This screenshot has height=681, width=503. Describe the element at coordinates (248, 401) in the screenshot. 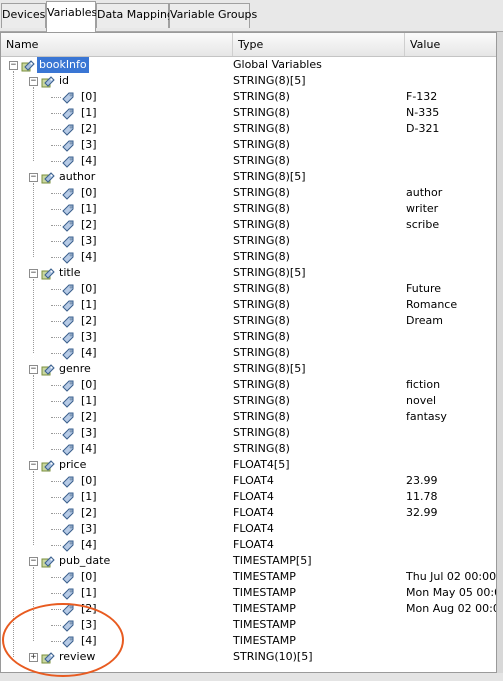

I see `tree-leaf: [1] STRING(8) novel` at that location.